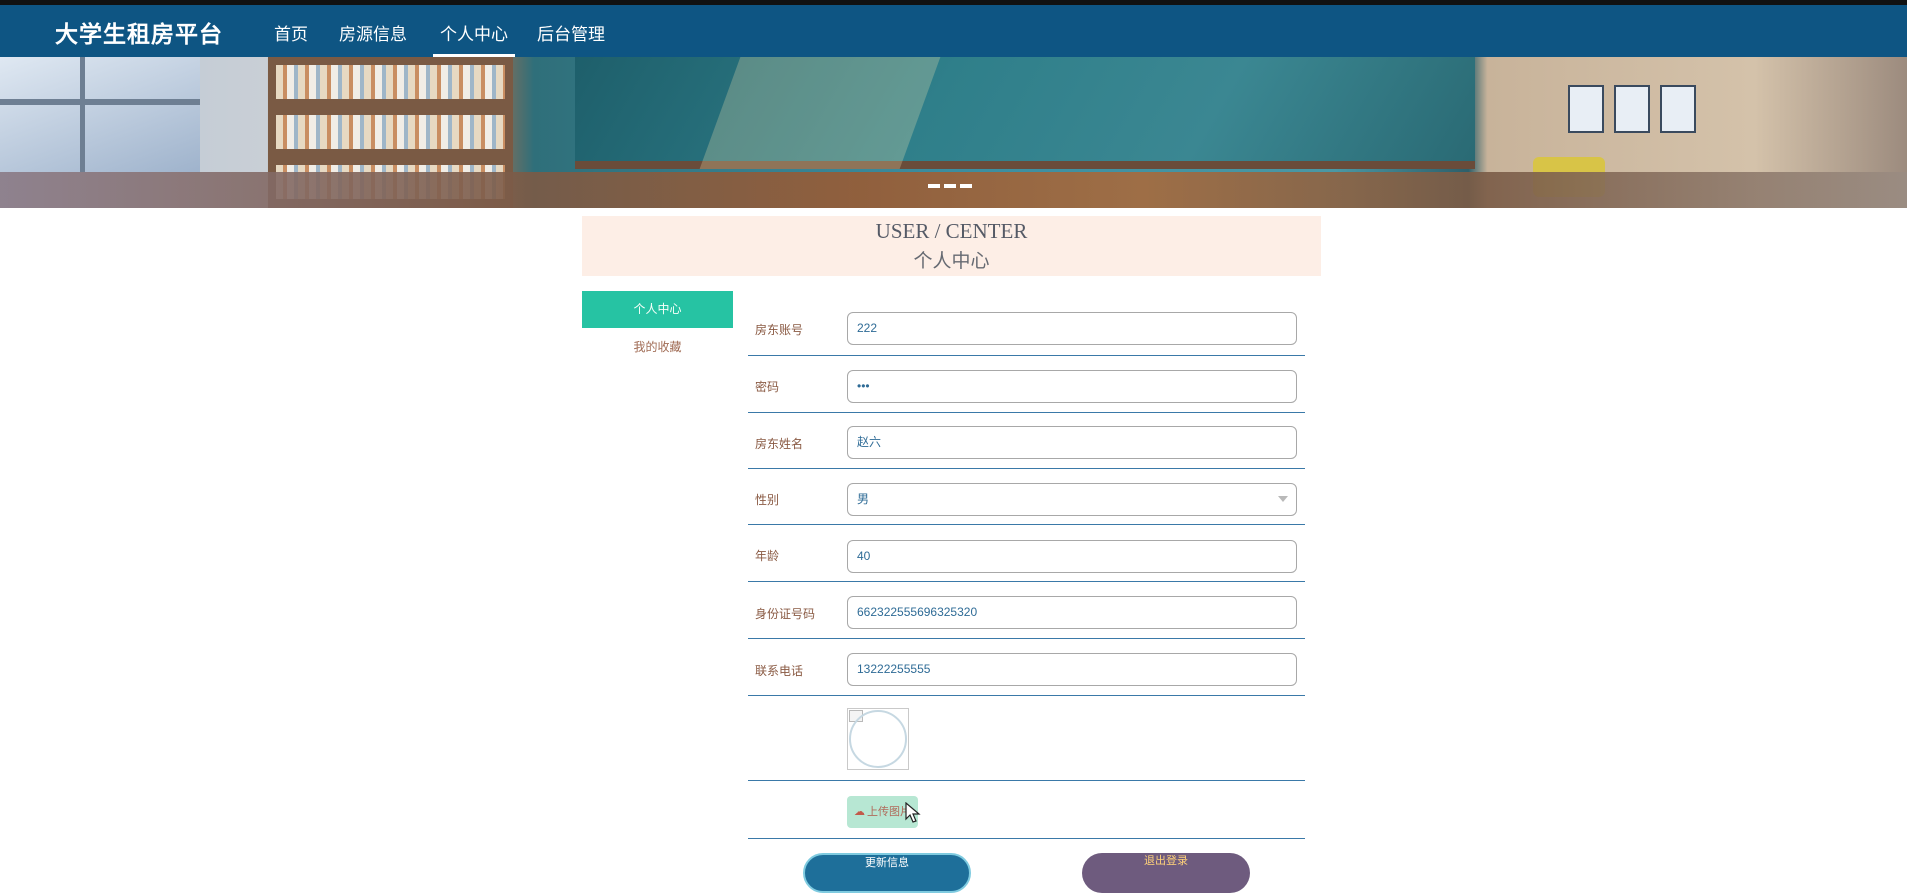  Describe the element at coordinates (291, 38) in the screenshot. I see `nav-item-home: 首页` at that location.